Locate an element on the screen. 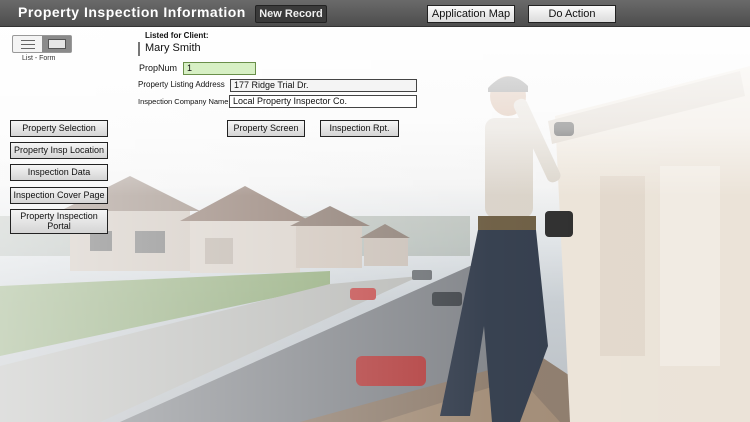 The image size is (750, 422). list-icon is located at coordinates (27, 44).